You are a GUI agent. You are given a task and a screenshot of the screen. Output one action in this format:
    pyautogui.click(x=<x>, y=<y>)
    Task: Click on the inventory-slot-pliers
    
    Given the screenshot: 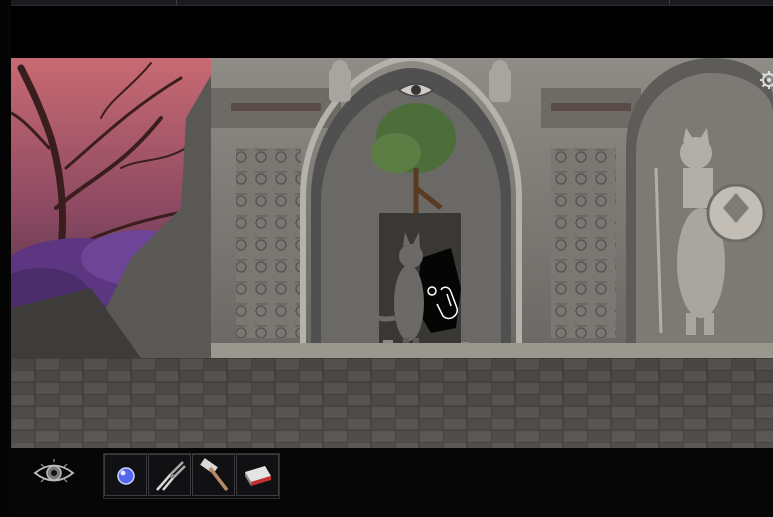 What is the action you would take?
    pyautogui.click(x=169, y=475)
    